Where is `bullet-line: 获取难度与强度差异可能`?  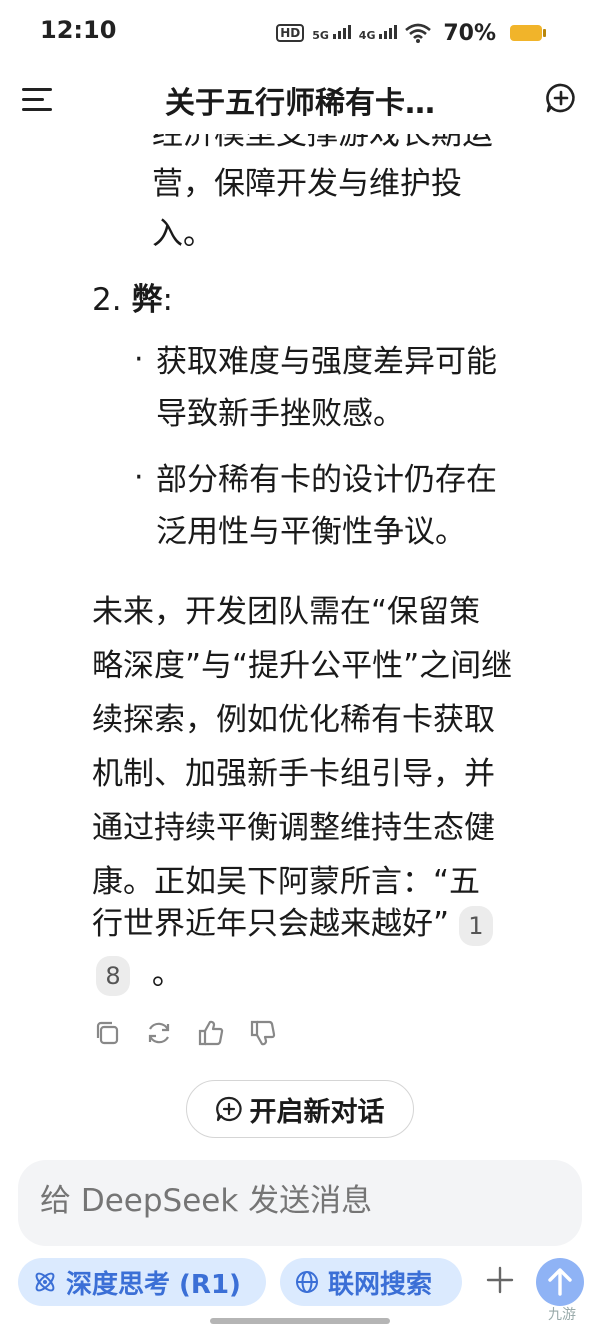 bullet-line: 获取难度与强度差异可能 is located at coordinates (326, 362).